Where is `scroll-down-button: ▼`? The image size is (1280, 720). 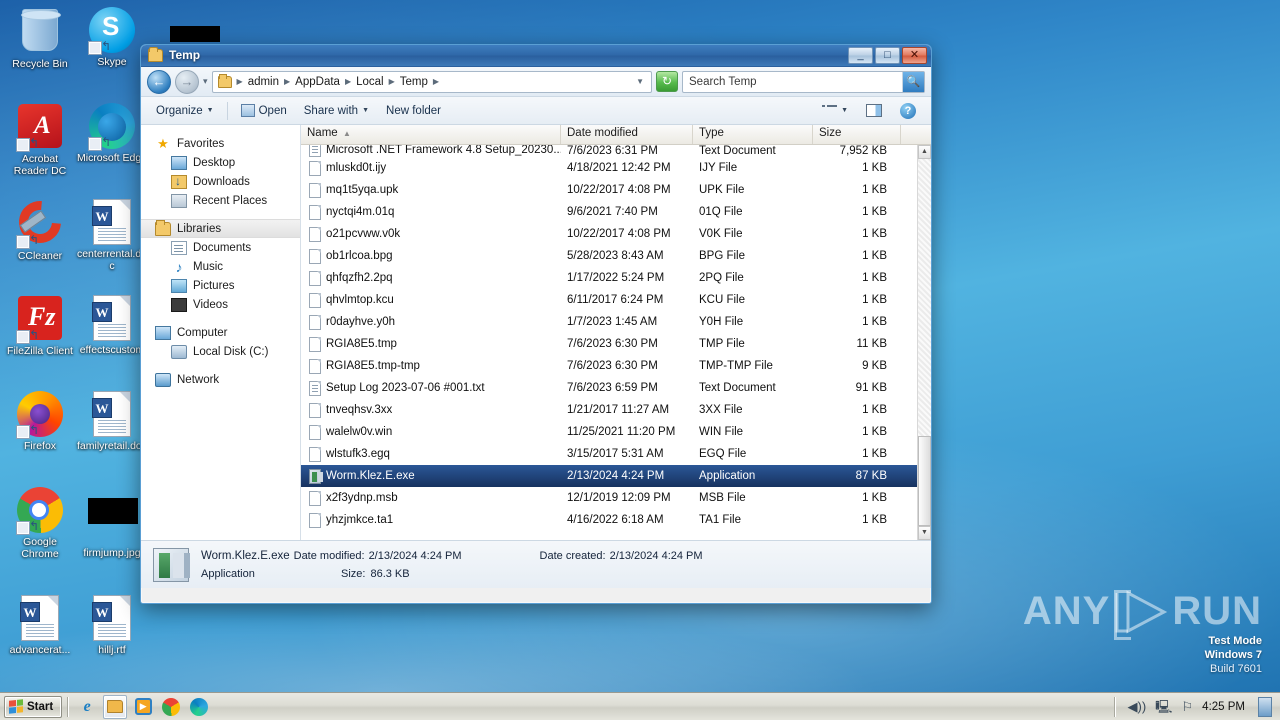 scroll-down-button: ▼ is located at coordinates (924, 533).